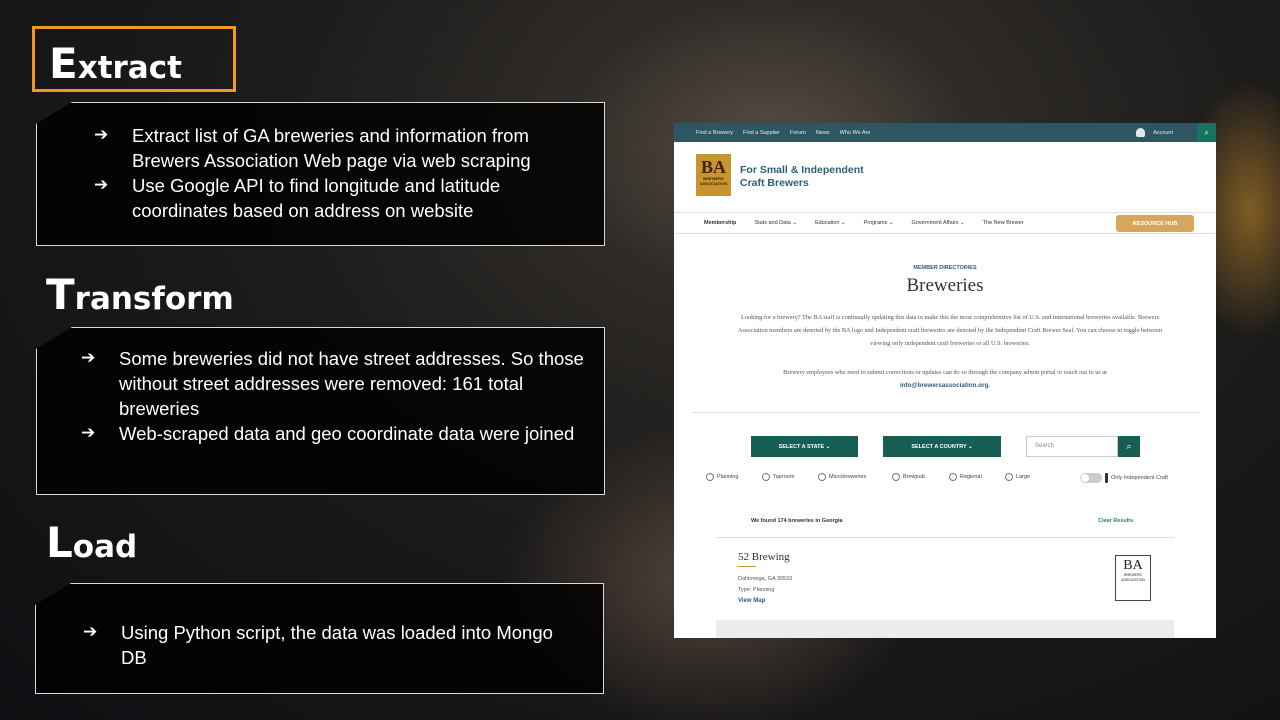  What do you see at coordinates (751, 601) in the screenshot?
I see `view-map-link: View Map` at bounding box center [751, 601].